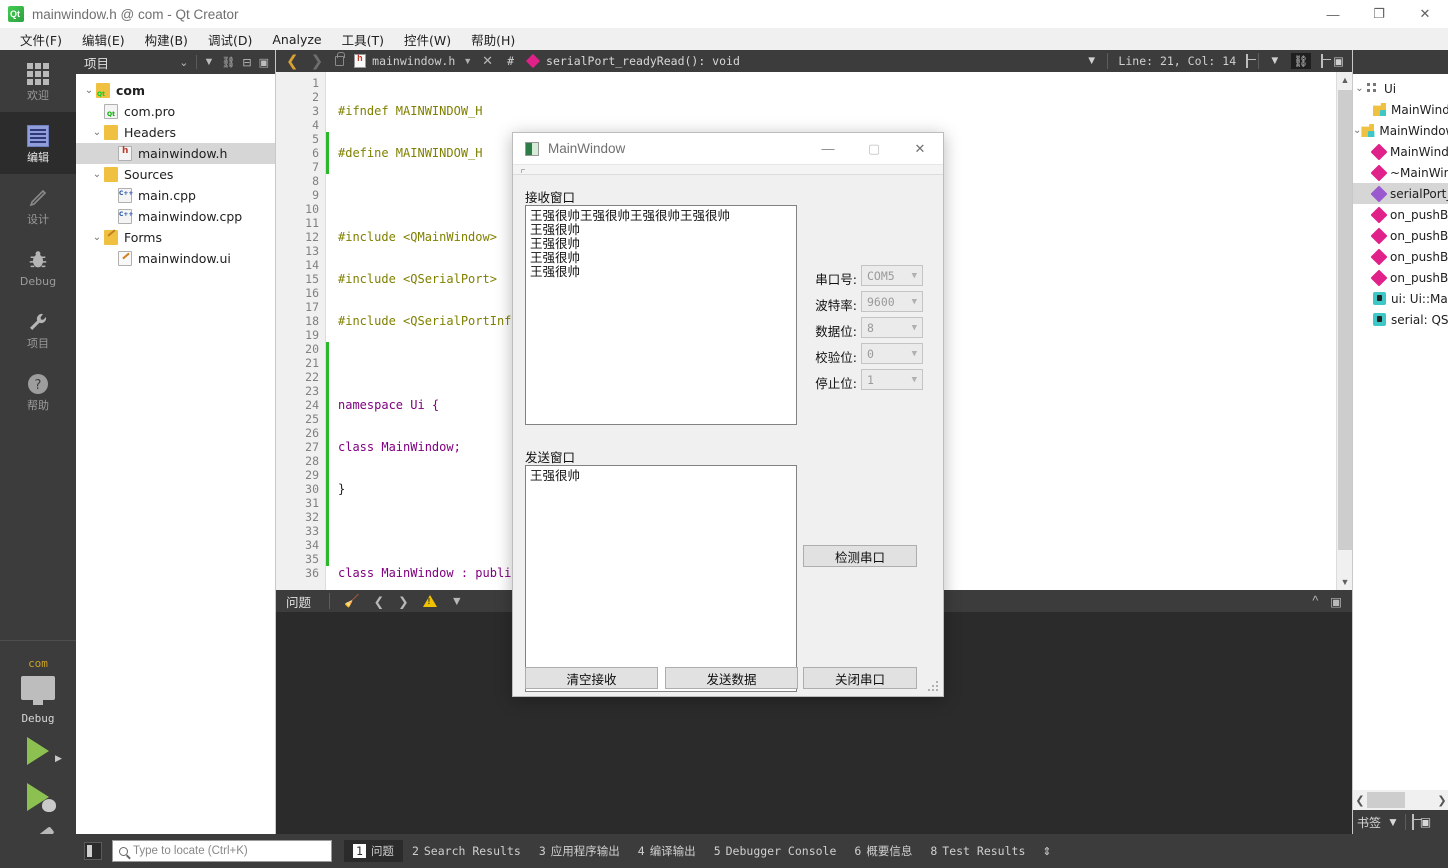  I want to click on baudrate-combo: 9600 ▼, so click(892, 301).